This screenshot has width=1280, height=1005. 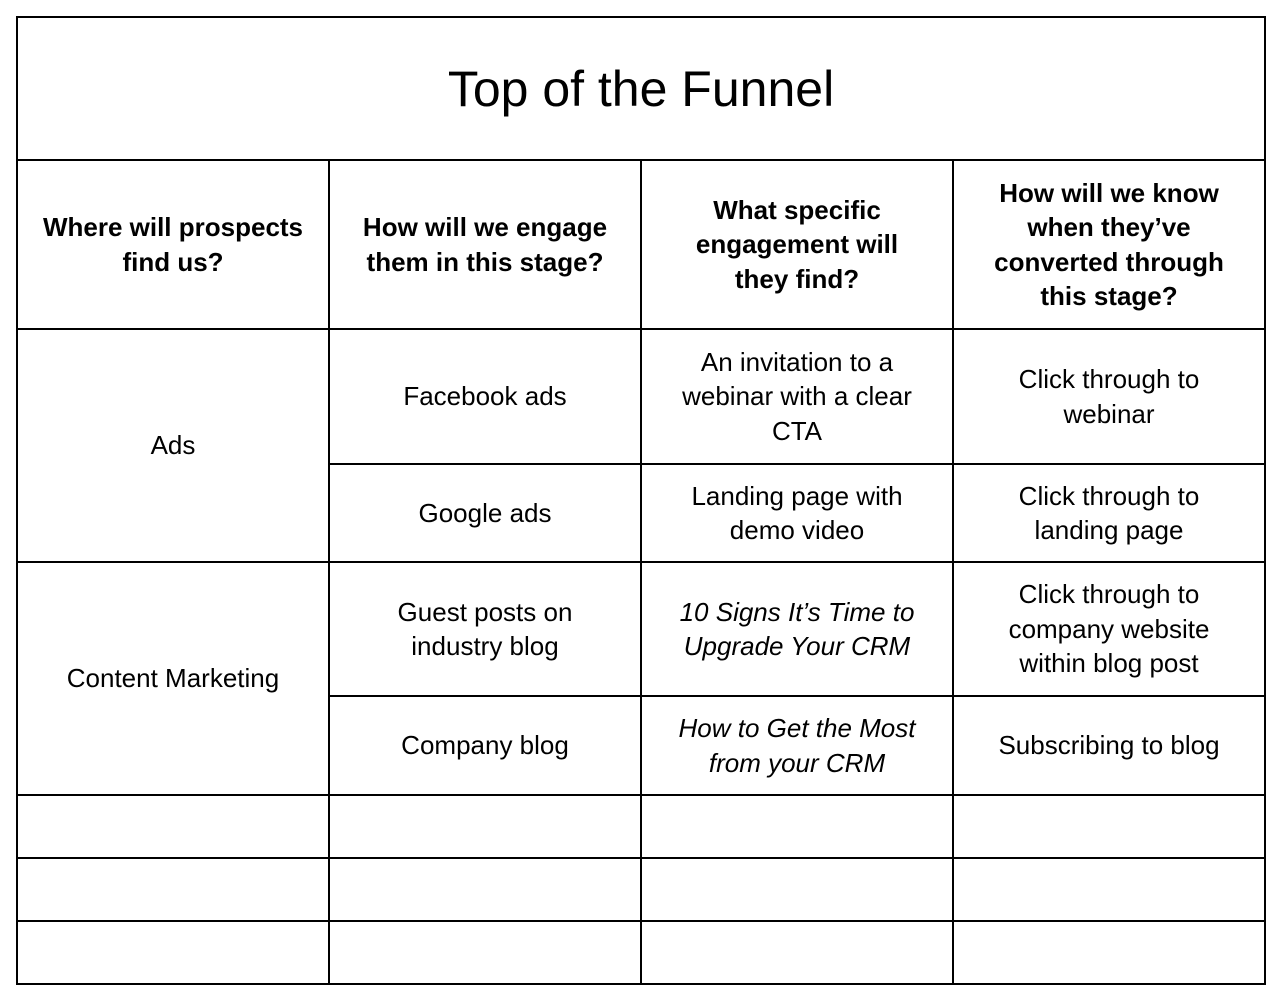 I want to click on converted-cell: Click through to webinar, so click(x=1109, y=396).